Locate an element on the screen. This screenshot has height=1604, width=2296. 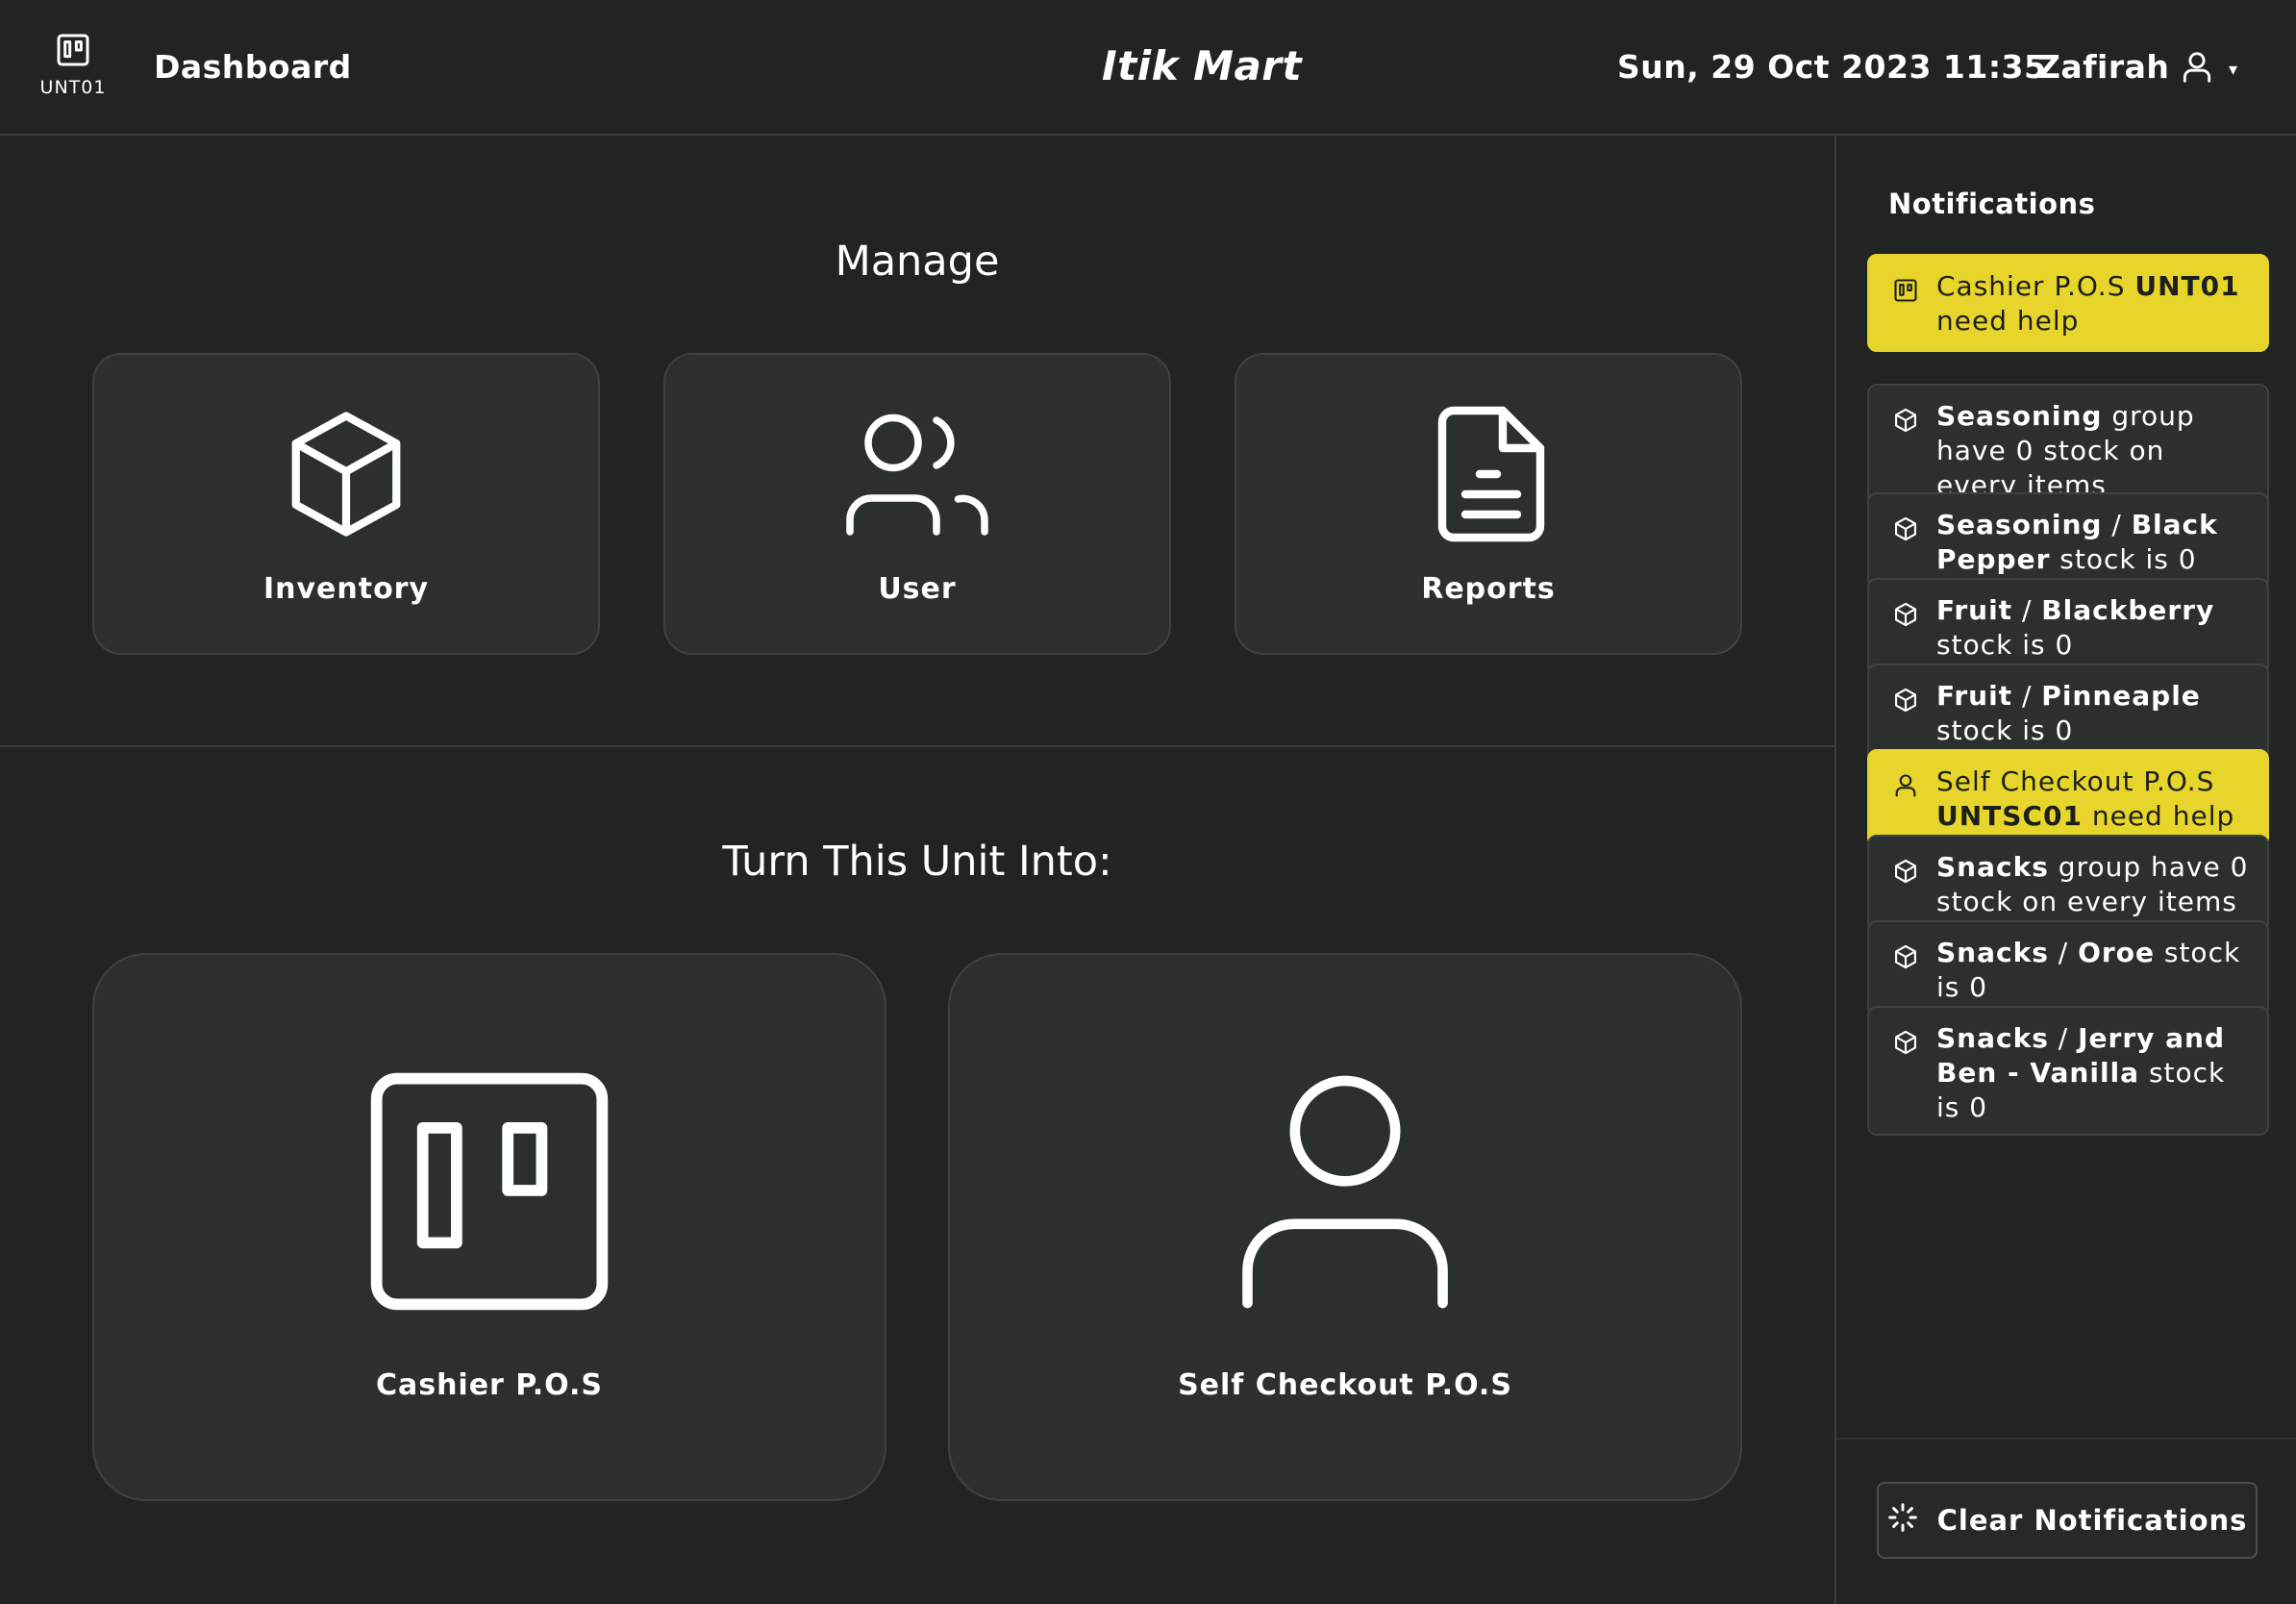
user-menu-button: ▾ is located at coordinates (2218, 69).